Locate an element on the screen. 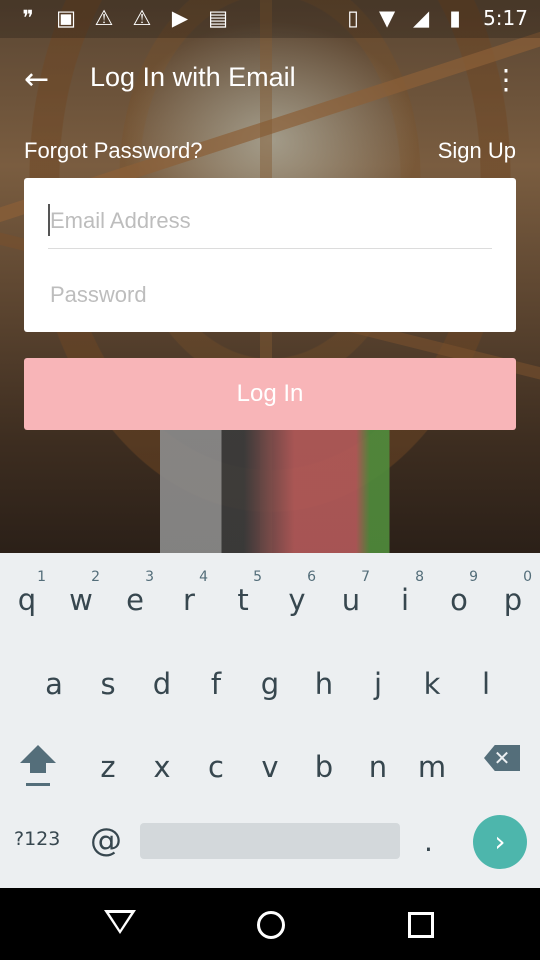 This screenshot has width=540, height=960. more-vert-icon: ⋮ is located at coordinates (506, 80).